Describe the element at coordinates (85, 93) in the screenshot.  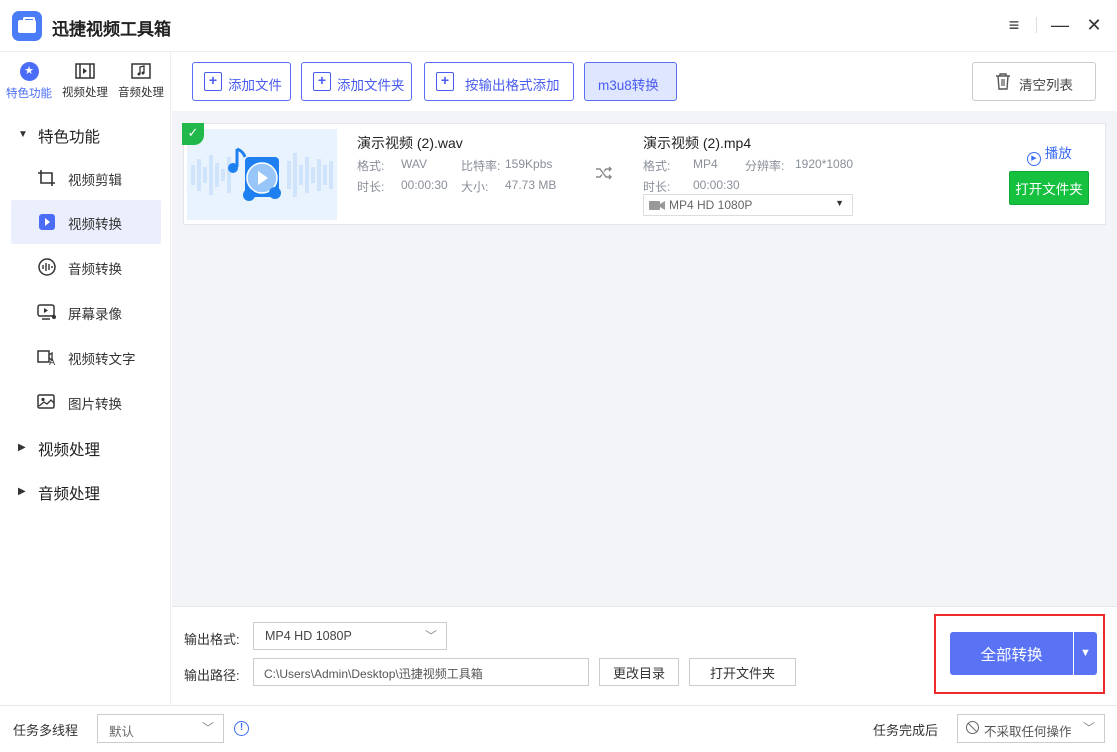
I see `topnav-label: 视频处理` at that location.